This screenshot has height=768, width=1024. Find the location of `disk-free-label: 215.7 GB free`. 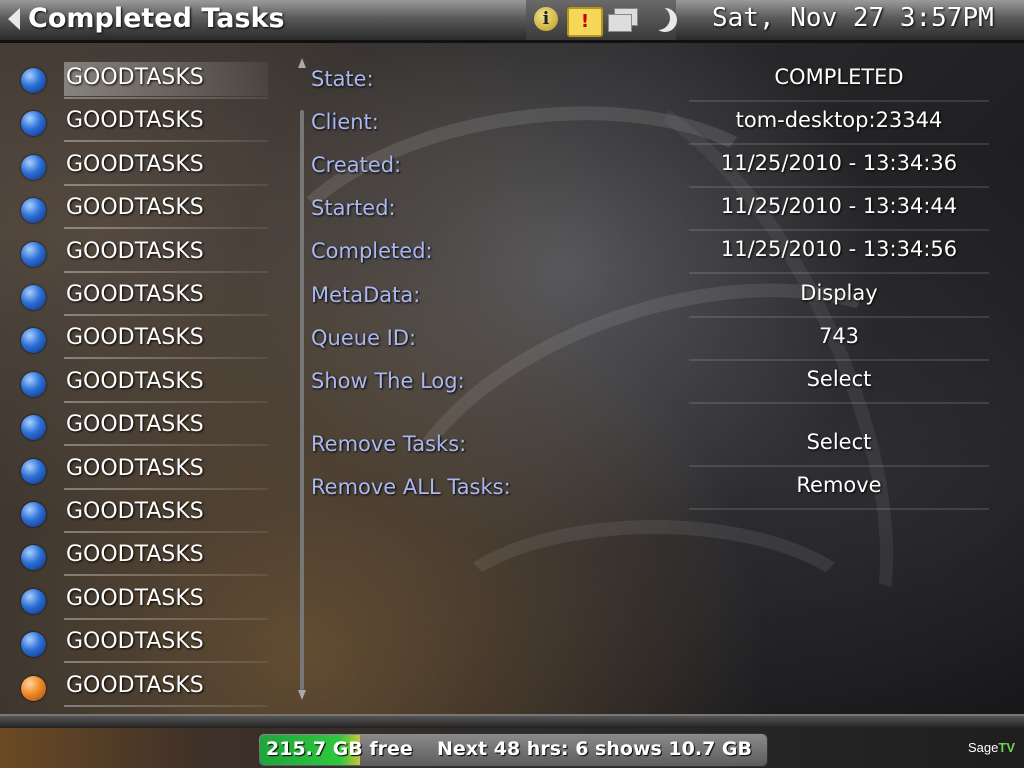

disk-free-label: 215.7 GB free is located at coordinates (339, 749).